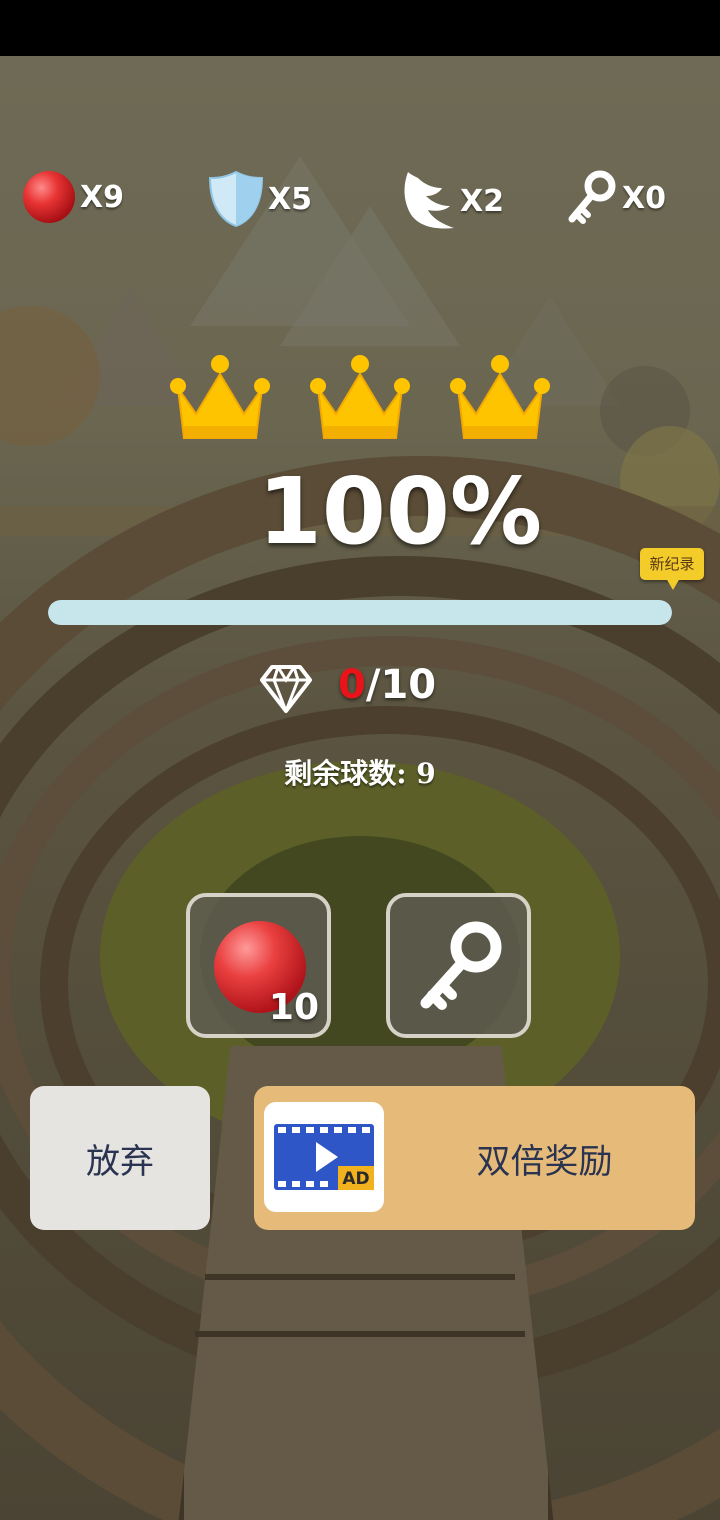 The width and height of the screenshot is (720, 1520). I want to click on double-reward-button: AD 双倍奖励, so click(474, 1158).